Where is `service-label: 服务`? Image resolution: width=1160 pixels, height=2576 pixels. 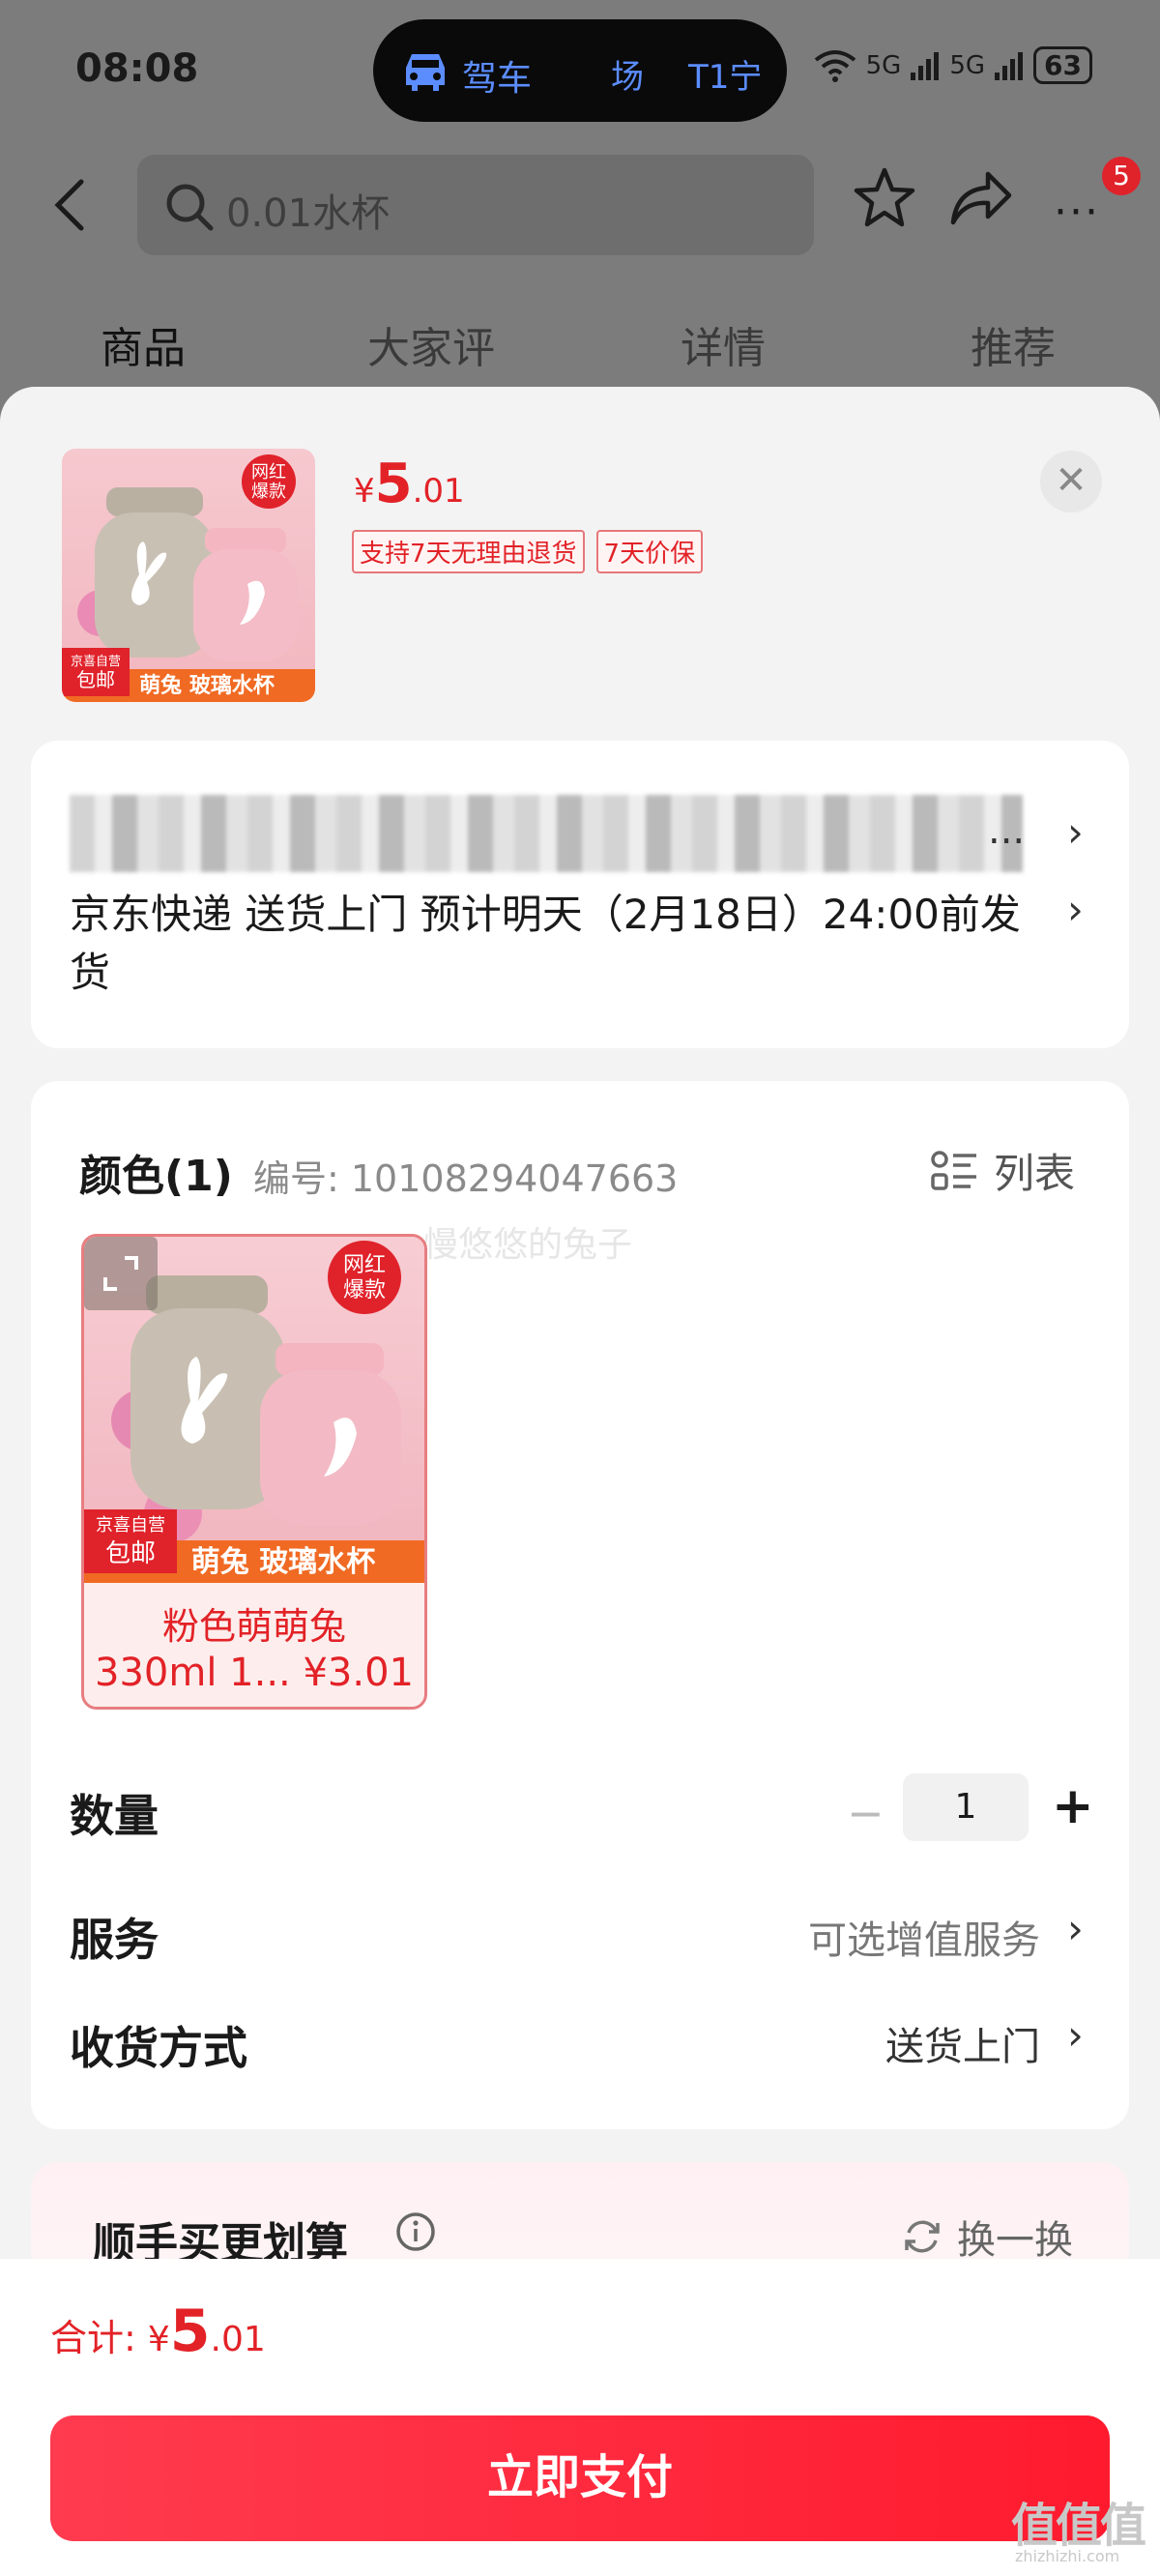 service-label: 服务 is located at coordinates (114, 1940).